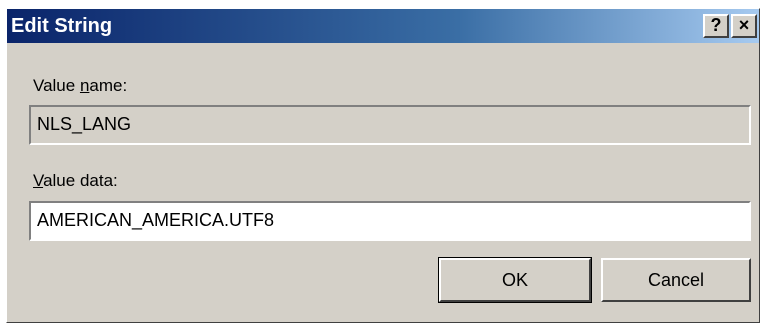  Describe the element at coordinates (80, 180) in the screenshot. I see `value-data-label-suffix: alue data:` at that location.